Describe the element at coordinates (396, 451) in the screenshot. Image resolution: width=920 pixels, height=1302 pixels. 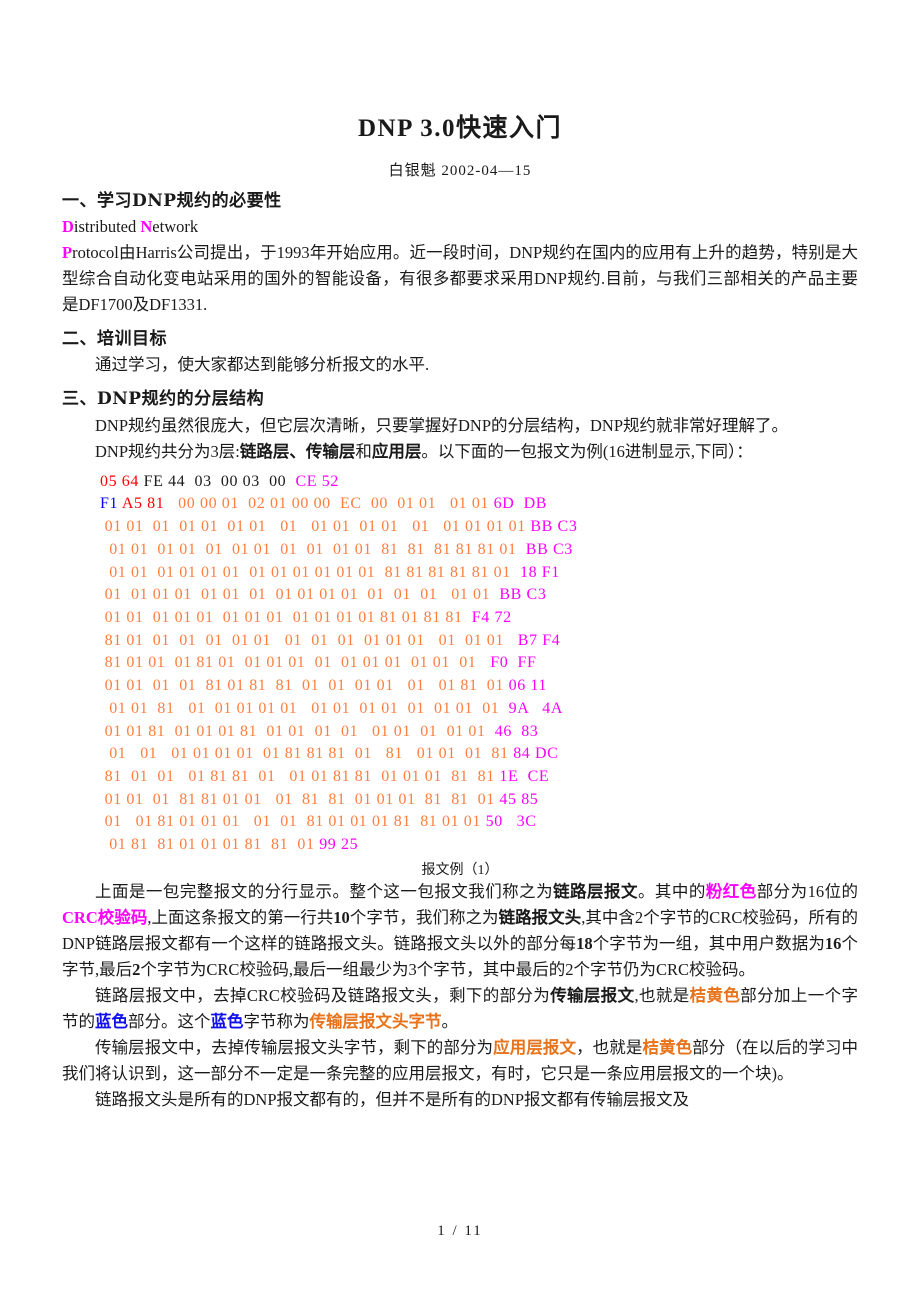
I see `emphasis-run: 应用层` at that location.